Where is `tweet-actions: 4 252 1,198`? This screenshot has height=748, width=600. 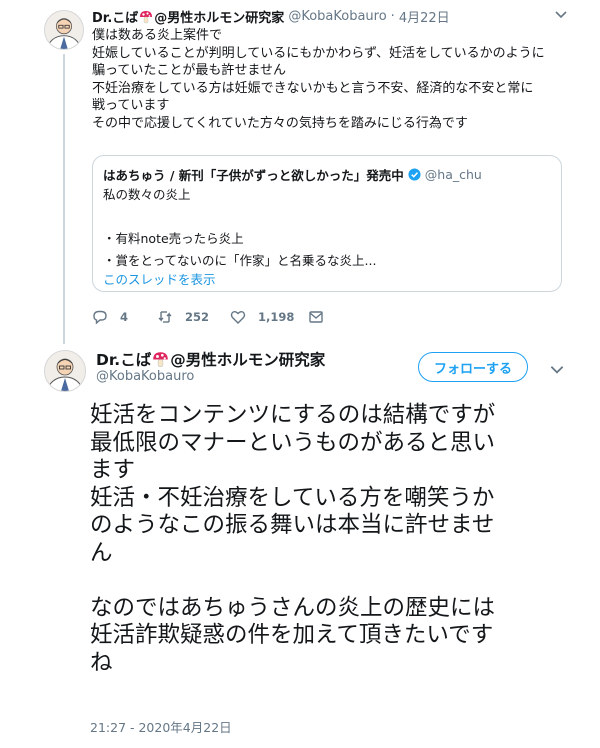 tweet-actions: 4 252 1,198 is located at coordinates (214, 317).